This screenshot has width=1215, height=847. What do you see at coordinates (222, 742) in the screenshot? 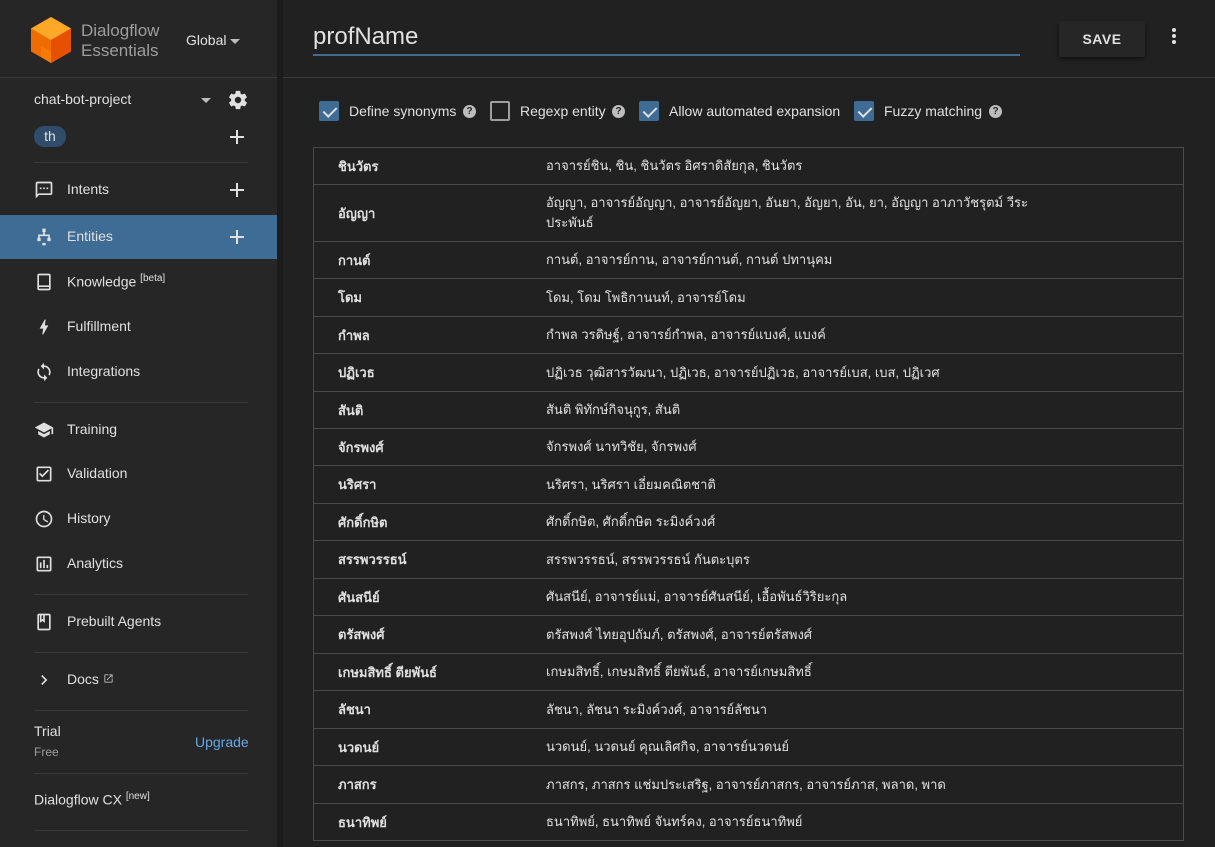
I see `upgrade-link: Upgrade` at bounding box center [222, 742].